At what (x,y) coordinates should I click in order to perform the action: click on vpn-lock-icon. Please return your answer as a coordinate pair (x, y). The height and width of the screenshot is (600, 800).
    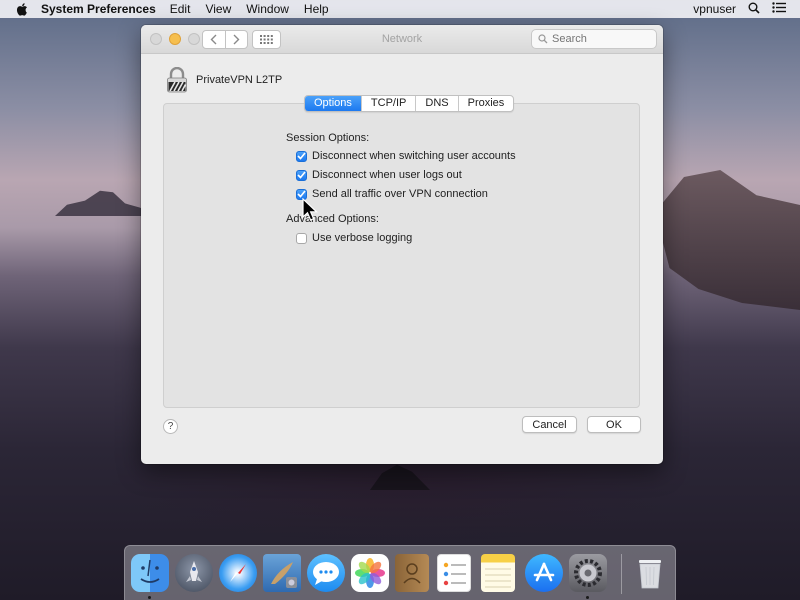
    Looking at the image, I should click on (177, 80).